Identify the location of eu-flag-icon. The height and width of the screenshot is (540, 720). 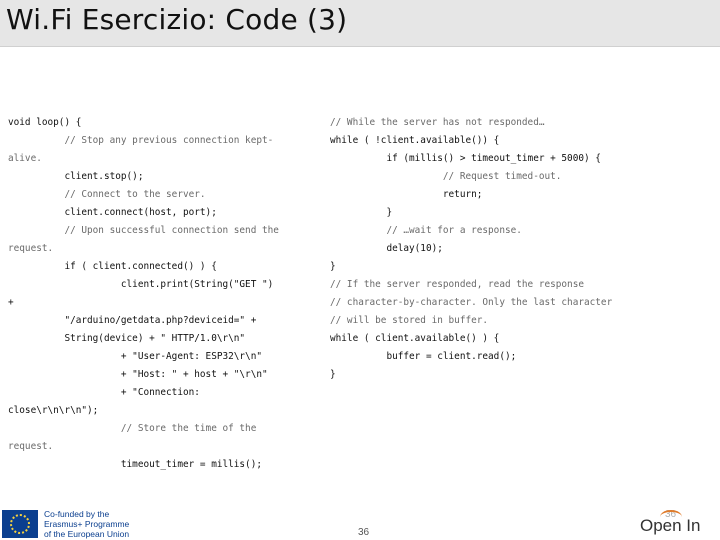
(20, 524).